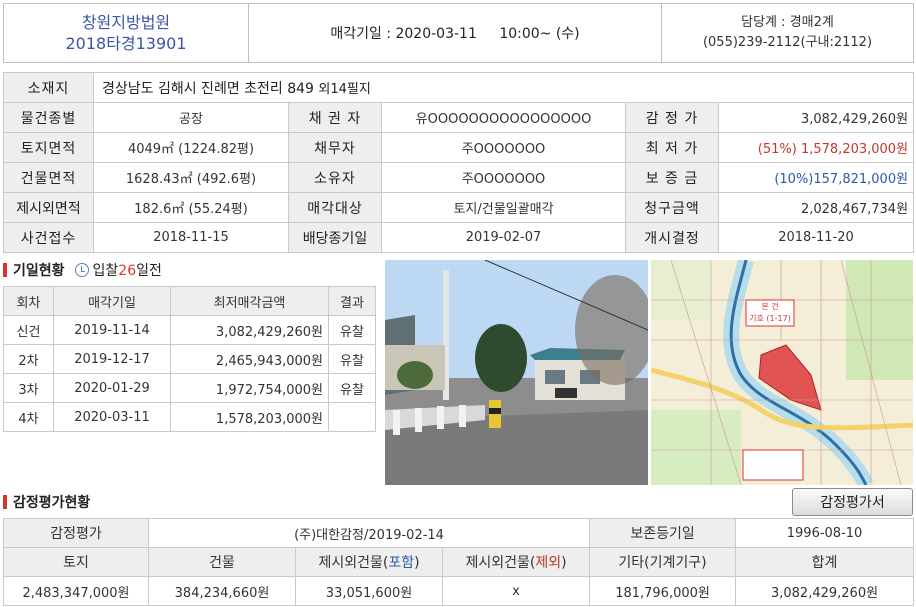 Image resolution: width=916 pixels, height=607 pixels. What do you see at coordinates (816, 117) in the screenshot?
I see `appraised-value: 3,082,429,260원` at bounding box center [816, 117].